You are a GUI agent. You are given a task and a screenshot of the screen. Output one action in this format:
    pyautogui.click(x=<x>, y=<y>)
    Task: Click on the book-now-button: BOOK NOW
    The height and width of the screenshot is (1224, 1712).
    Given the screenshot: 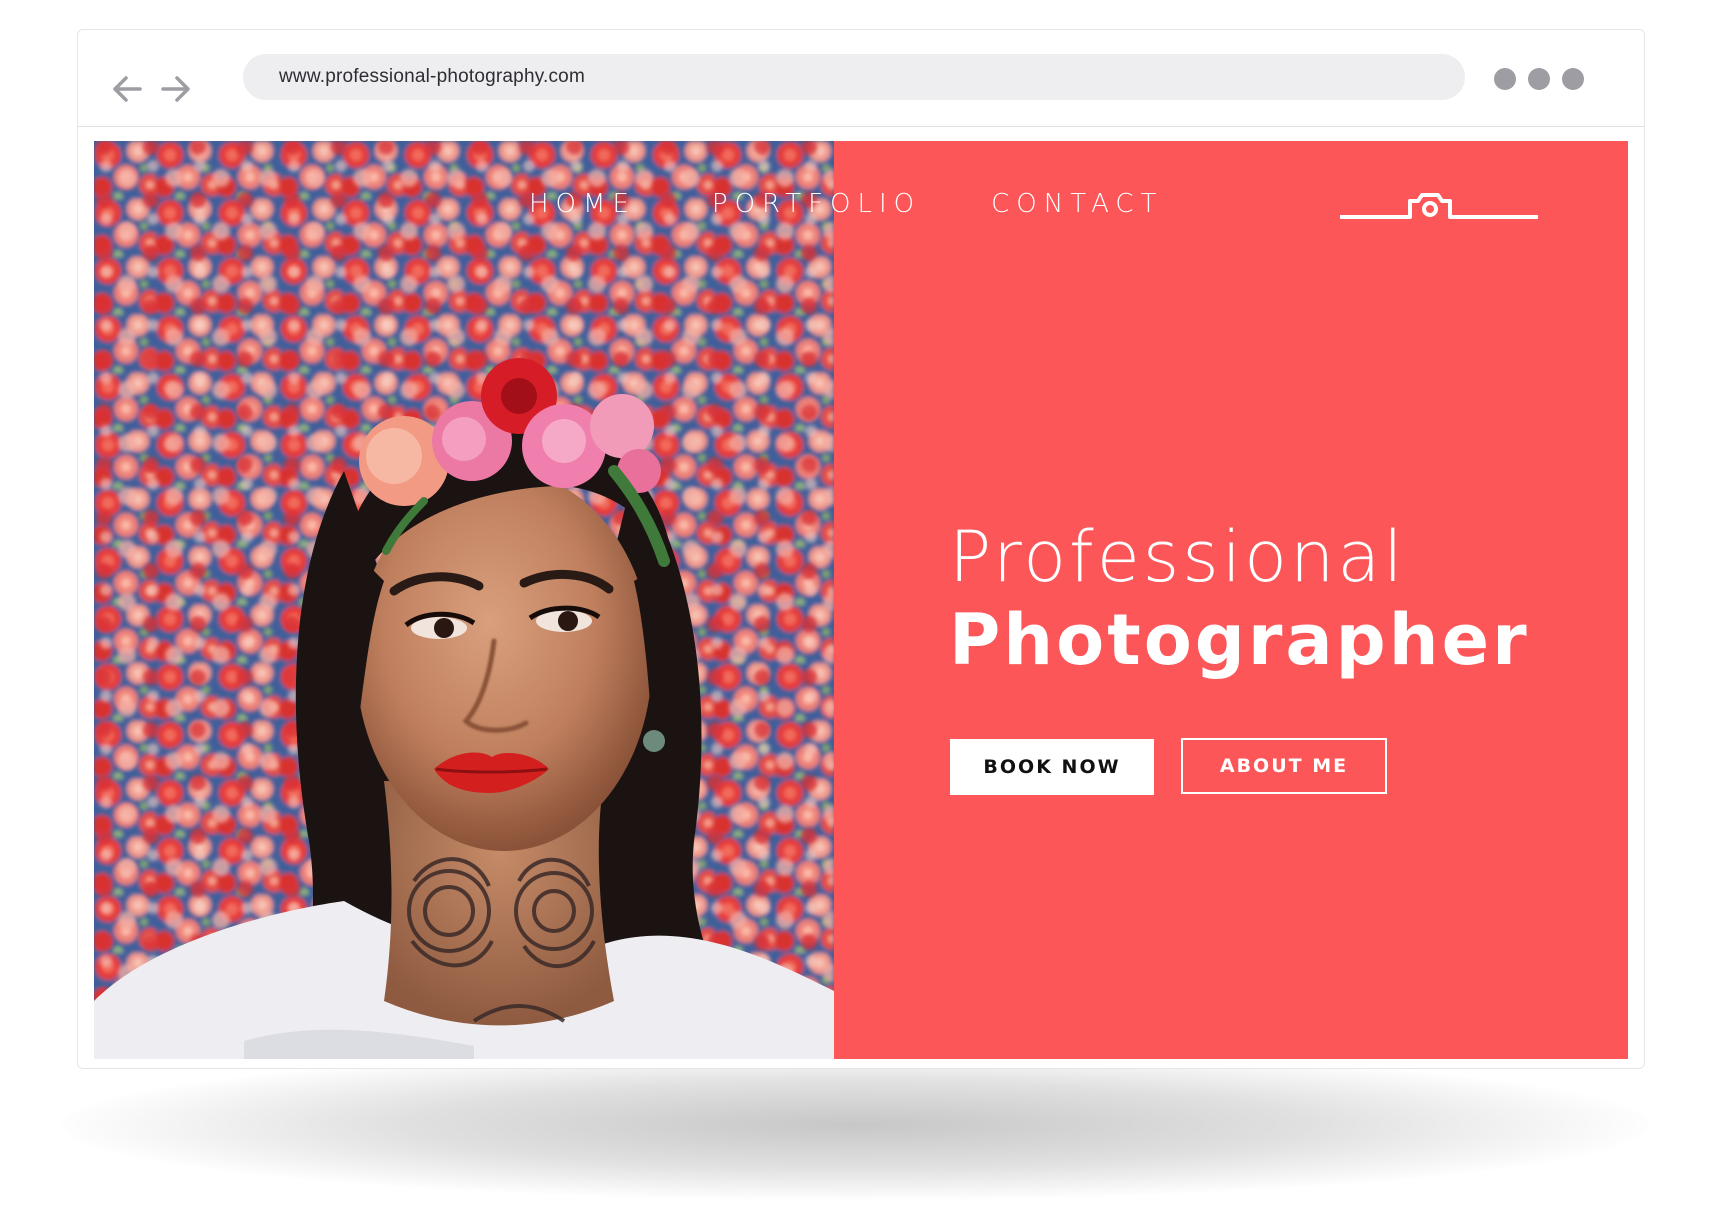 What is the action you would take?
    pyautogui.click(x=1052, y=767)
    